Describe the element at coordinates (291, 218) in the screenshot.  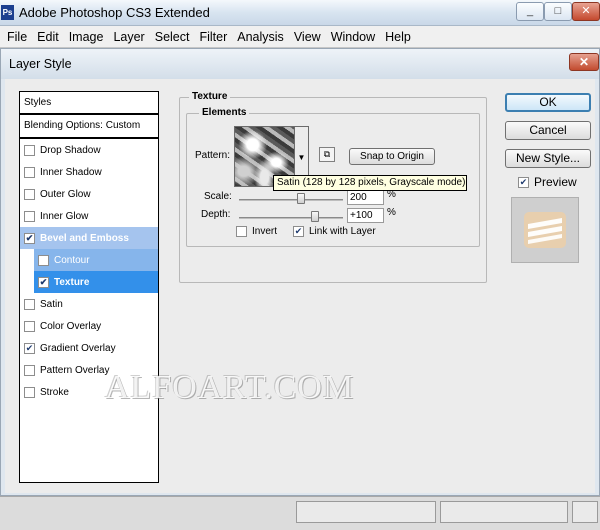
I see `depth-slider-track` at that location.